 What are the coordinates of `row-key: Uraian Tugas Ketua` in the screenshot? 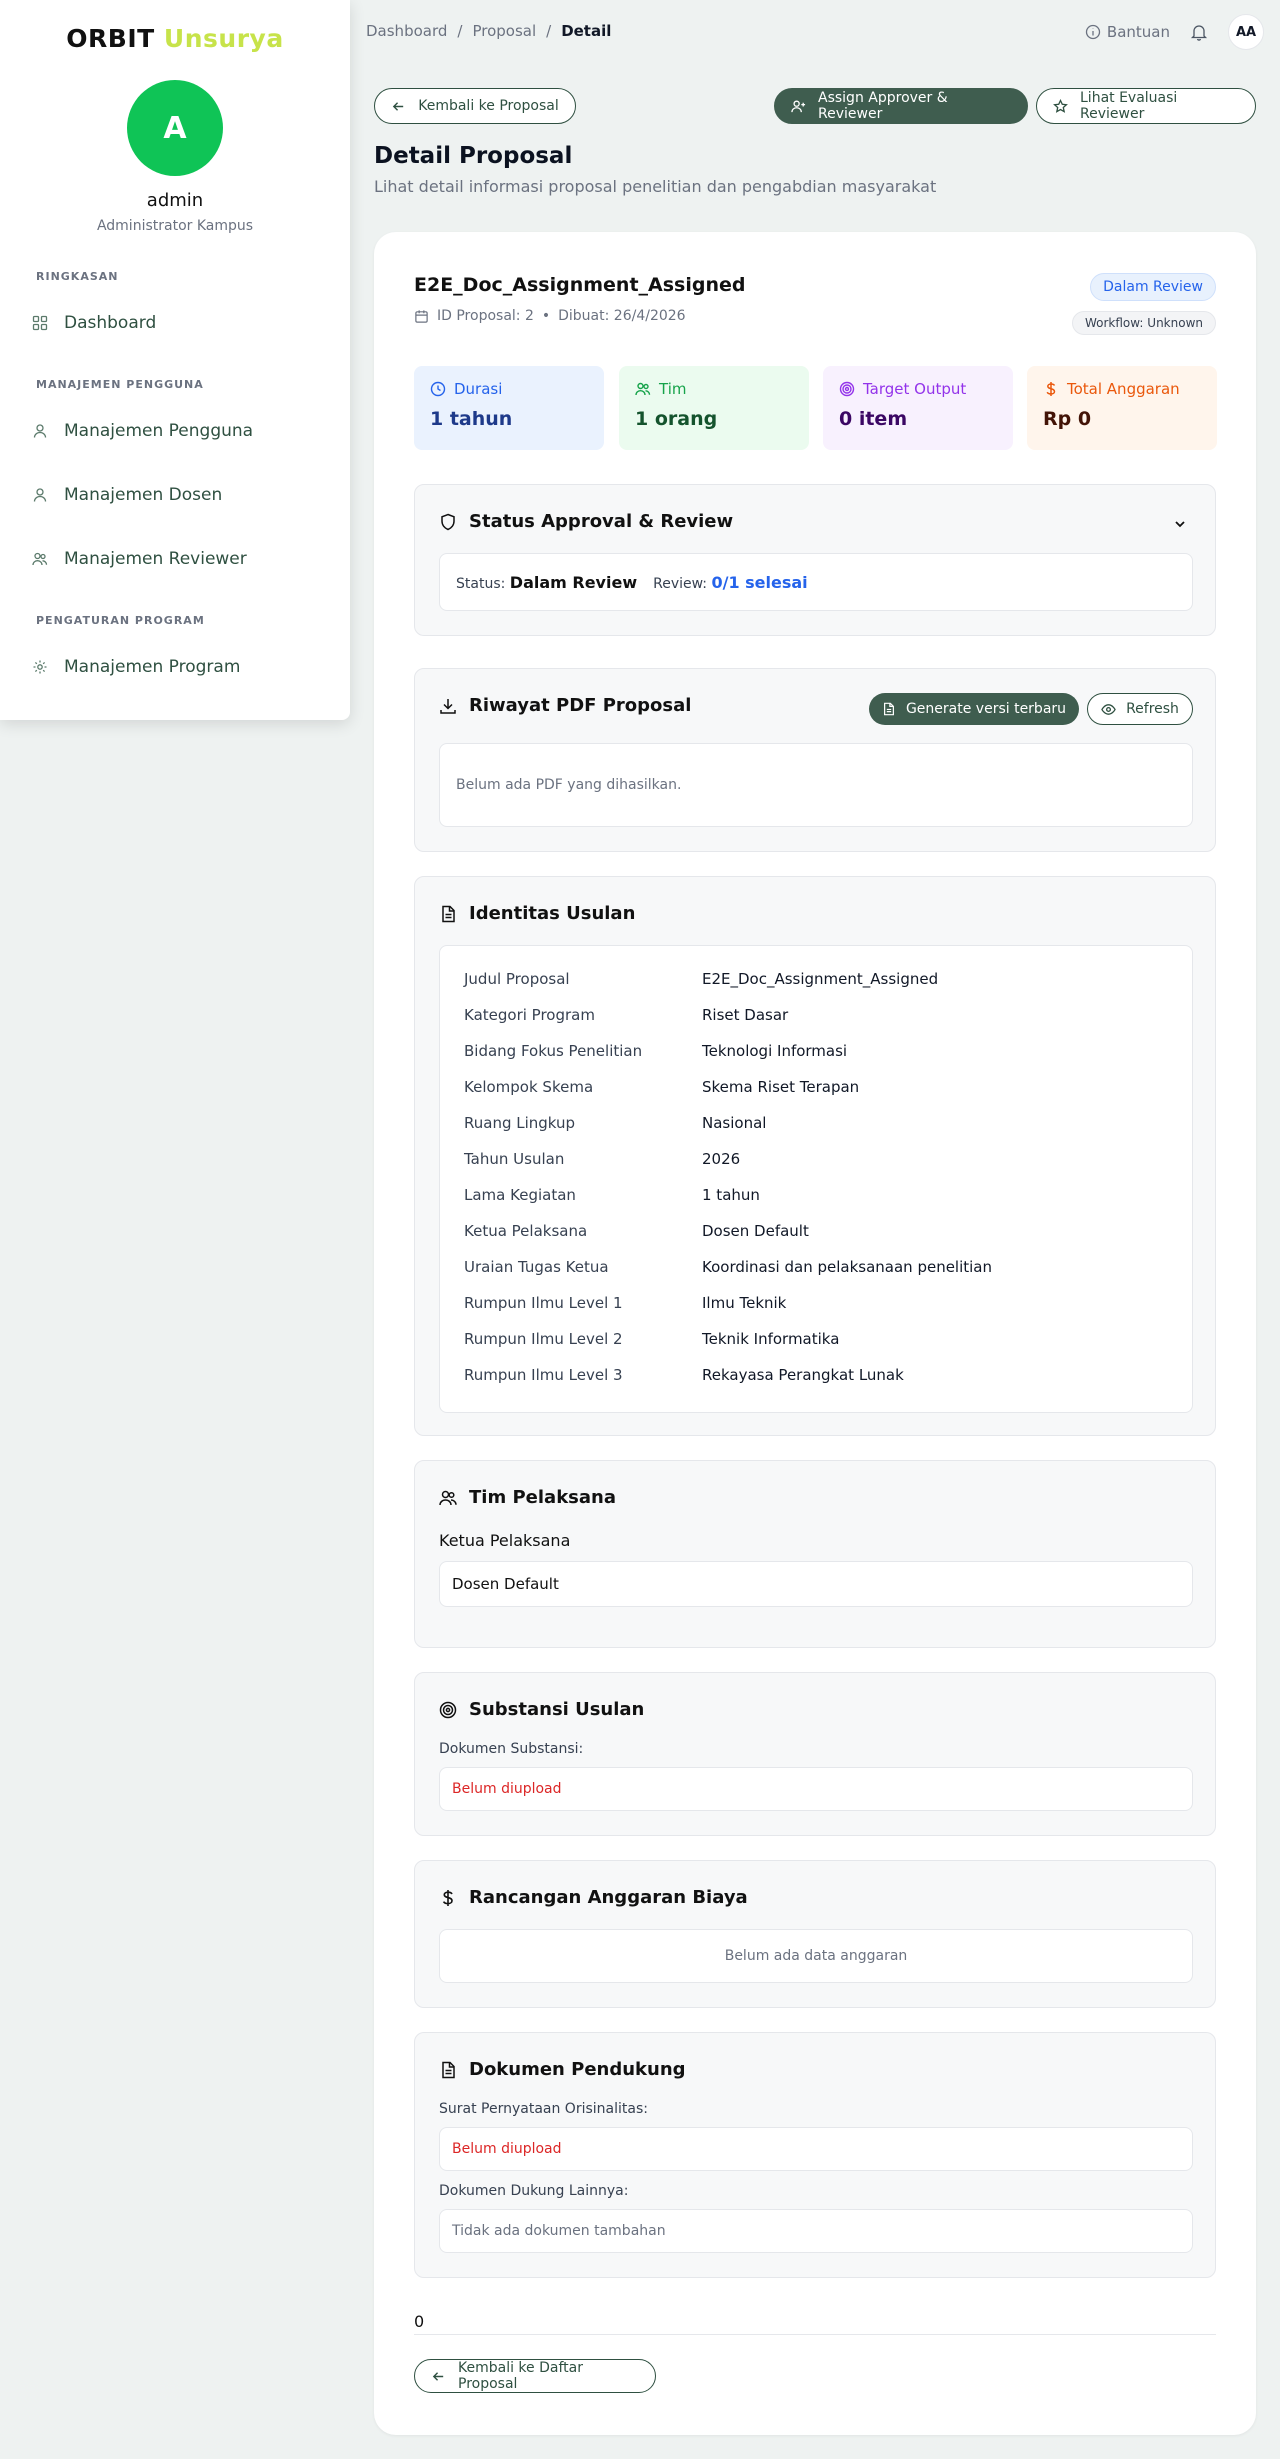 It's located at (536, 1267).